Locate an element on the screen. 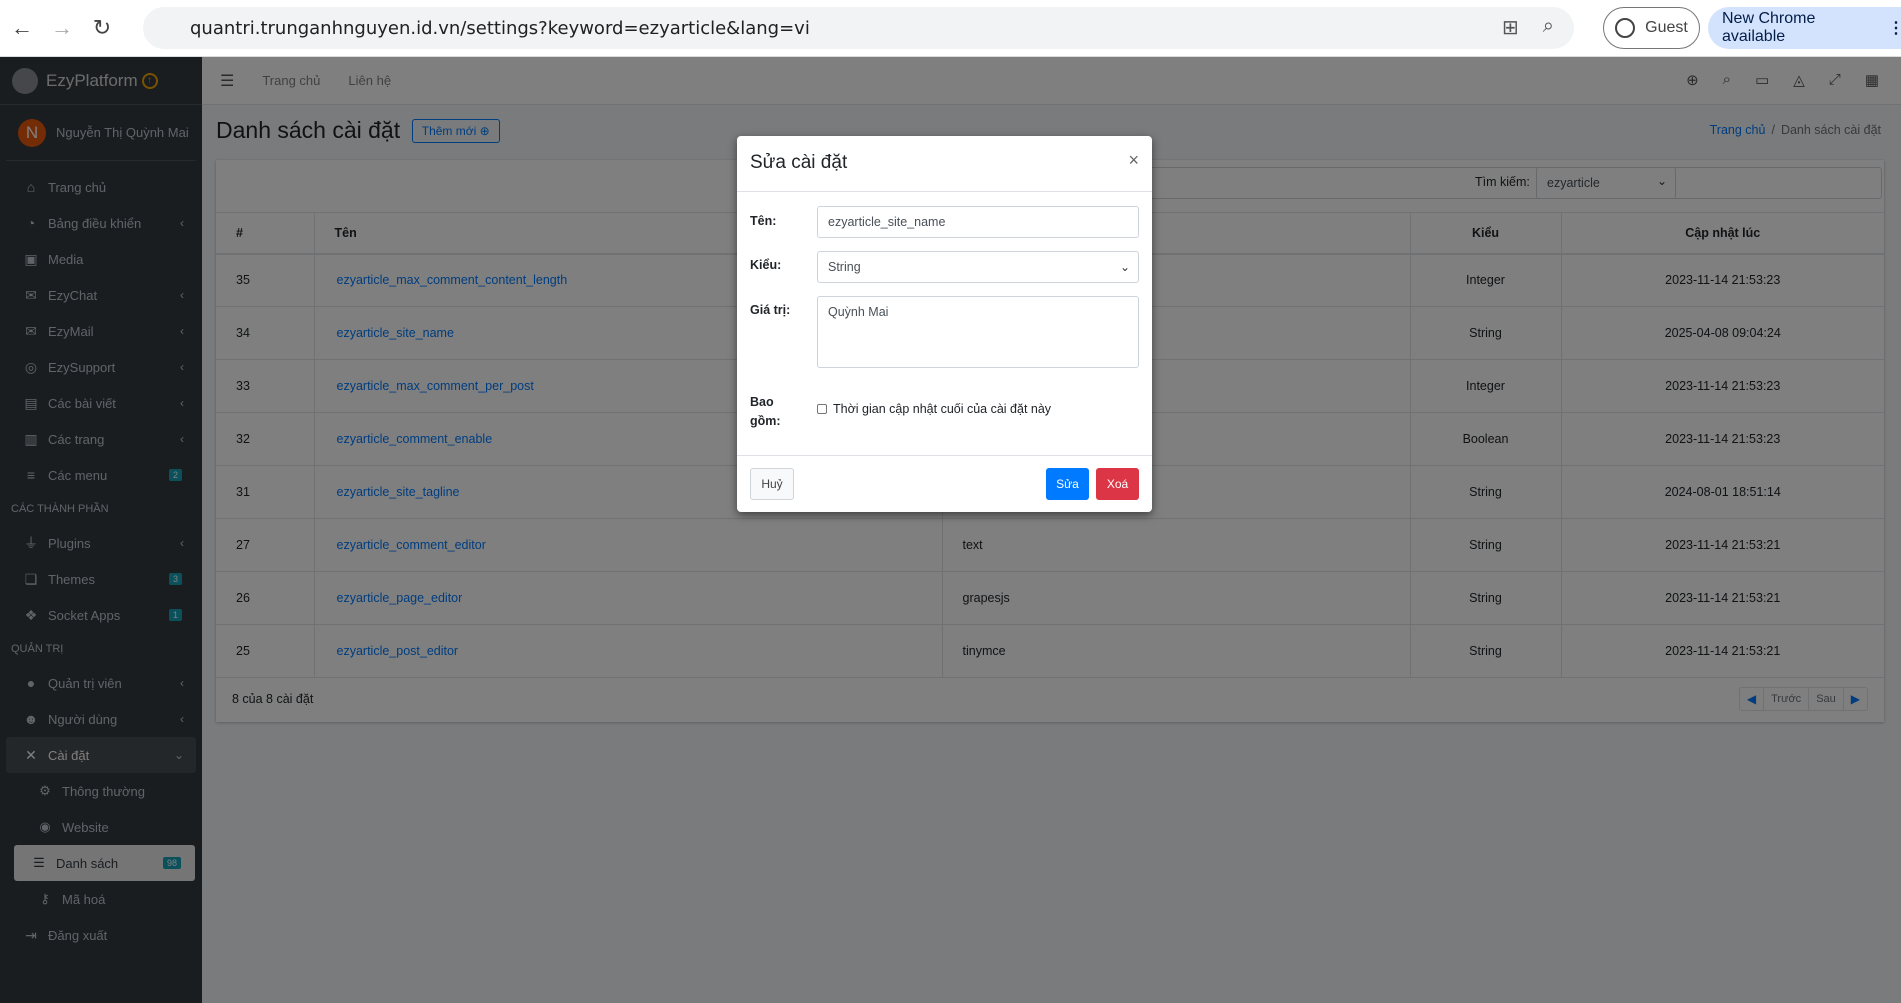  chrome-update-button: New Chrome available ⋮ is located at coordinates (1804, 28).